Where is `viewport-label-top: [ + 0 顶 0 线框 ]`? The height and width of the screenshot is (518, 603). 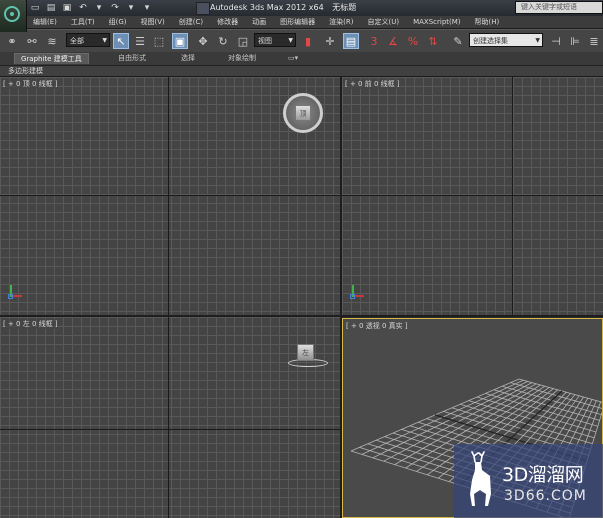
viewport-label-top: [ + 0 顶 0 线框 ] is located at coordinates (30, 84).